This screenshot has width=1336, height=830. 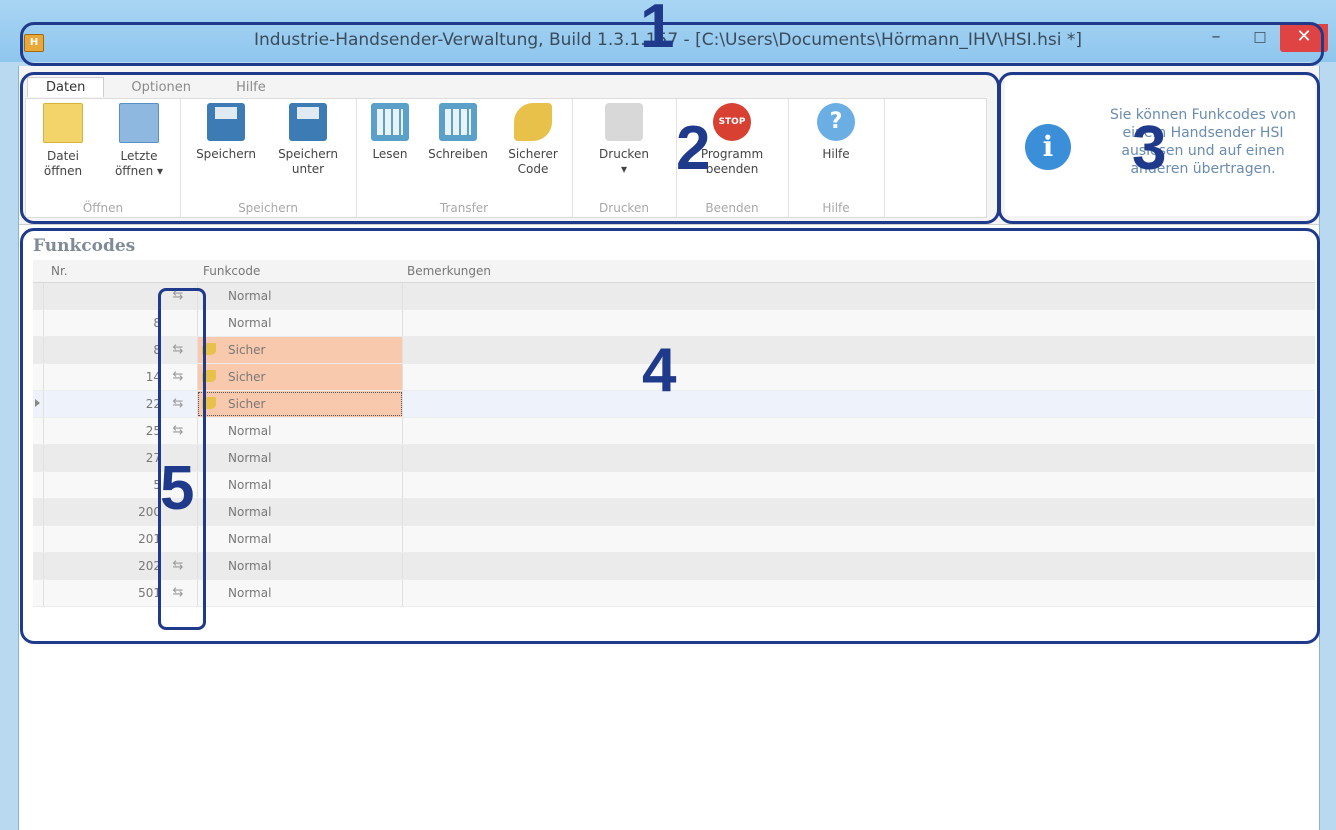 What do you see at coordinates (1149, 148) in the screenshot?
I see `callout-number-3: 3` at bounding box center [1149, 148].